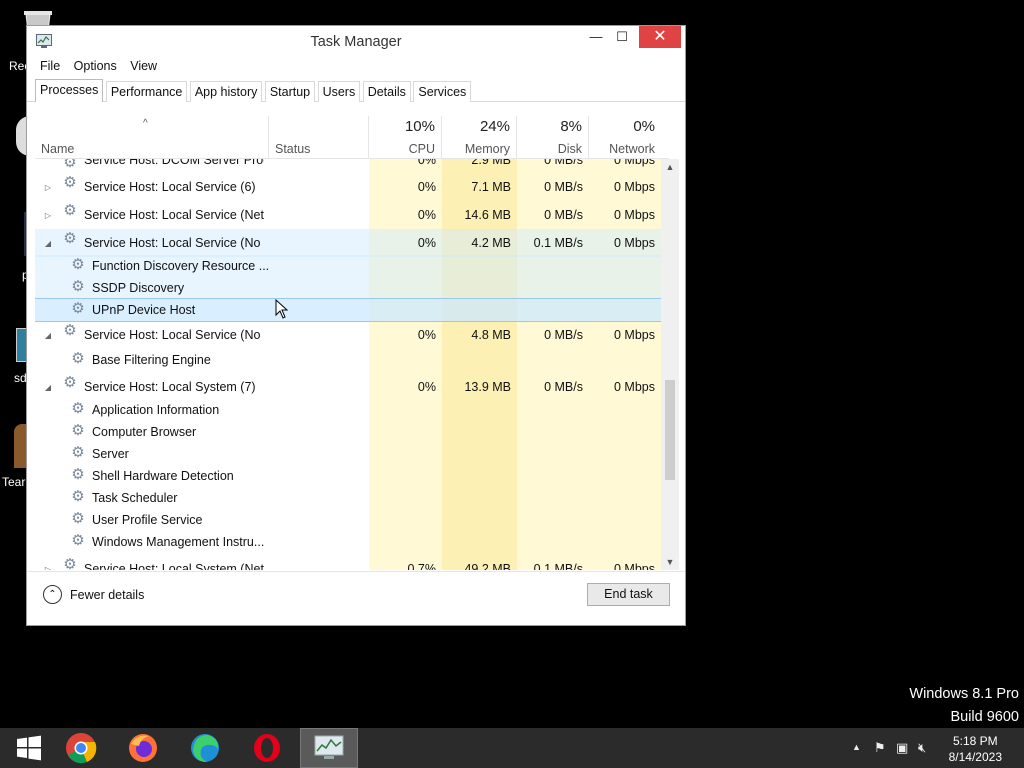 Image resolution: width=1024 pixels, height=768 pixels. What do you see at coordinates (670, 364) in the screenshot?
I see `vertical-scrollbar: ▲ ▼` at bounding box center [670, 364].